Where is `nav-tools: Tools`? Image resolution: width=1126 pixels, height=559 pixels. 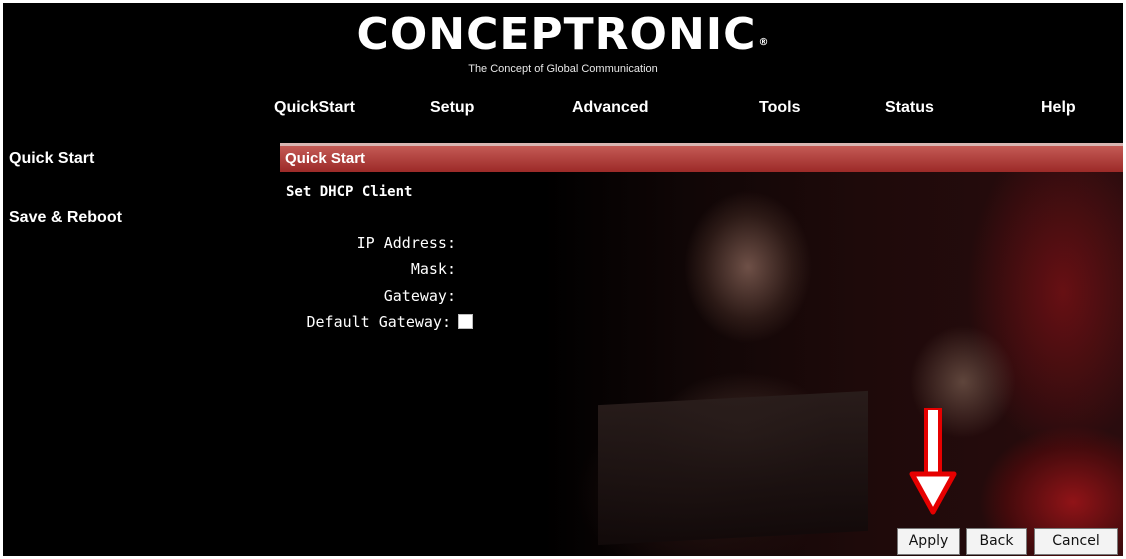 nav-tools: Tools is located at coordinates (779, 108).